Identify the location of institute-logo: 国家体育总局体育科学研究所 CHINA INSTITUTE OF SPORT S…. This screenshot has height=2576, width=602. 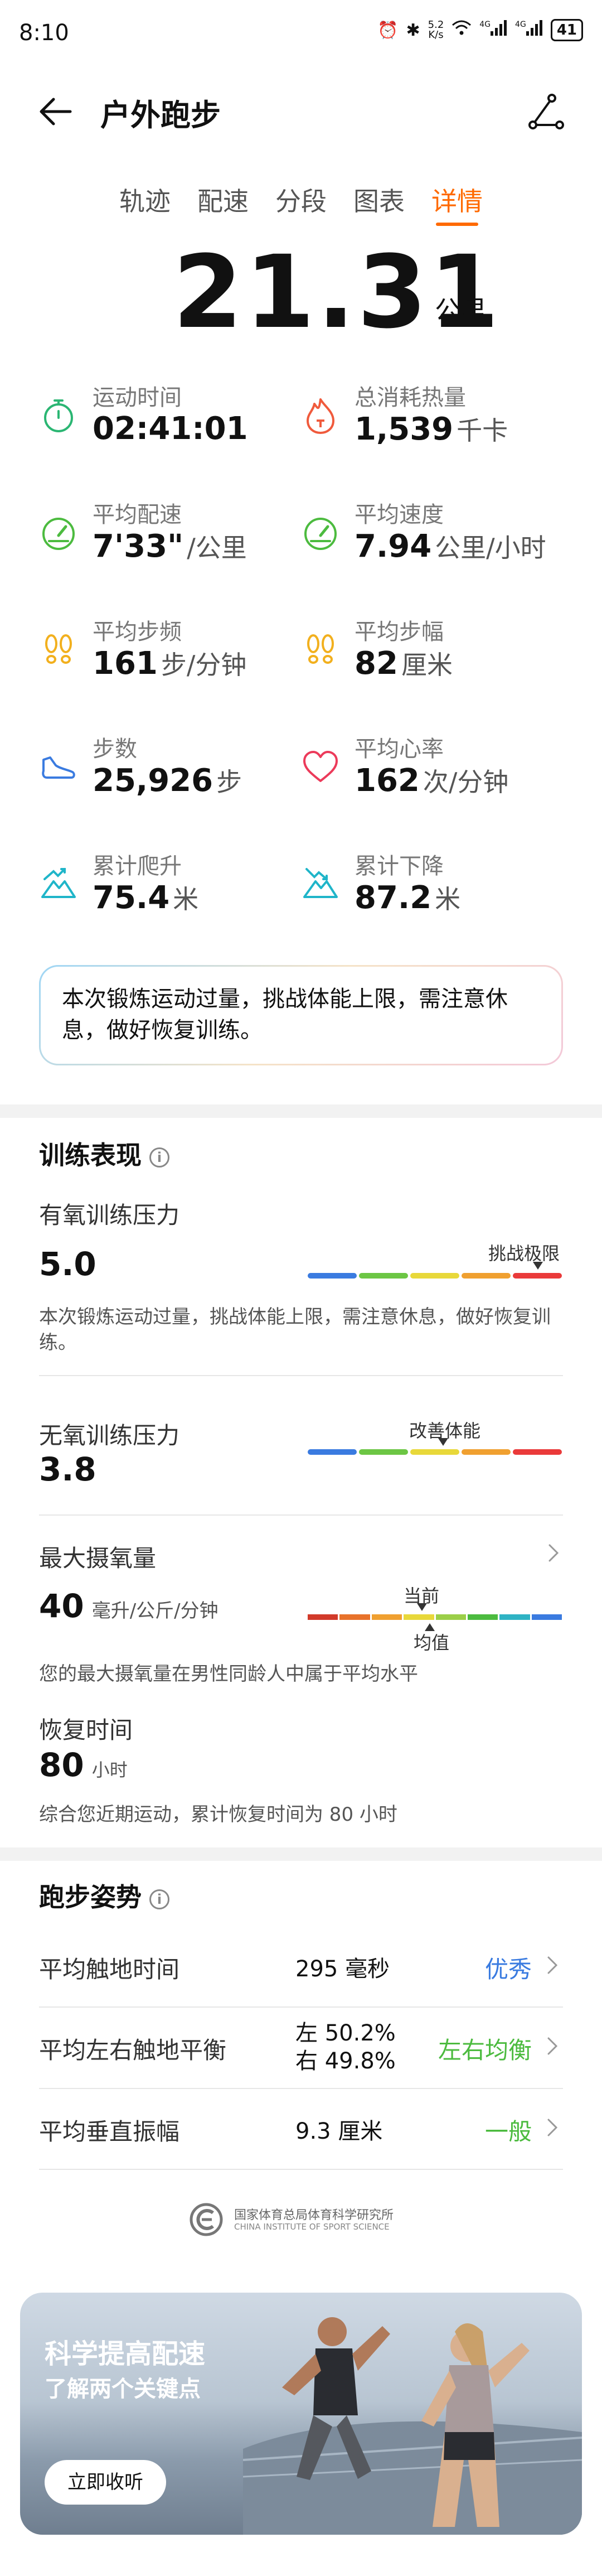
(307, 2220).